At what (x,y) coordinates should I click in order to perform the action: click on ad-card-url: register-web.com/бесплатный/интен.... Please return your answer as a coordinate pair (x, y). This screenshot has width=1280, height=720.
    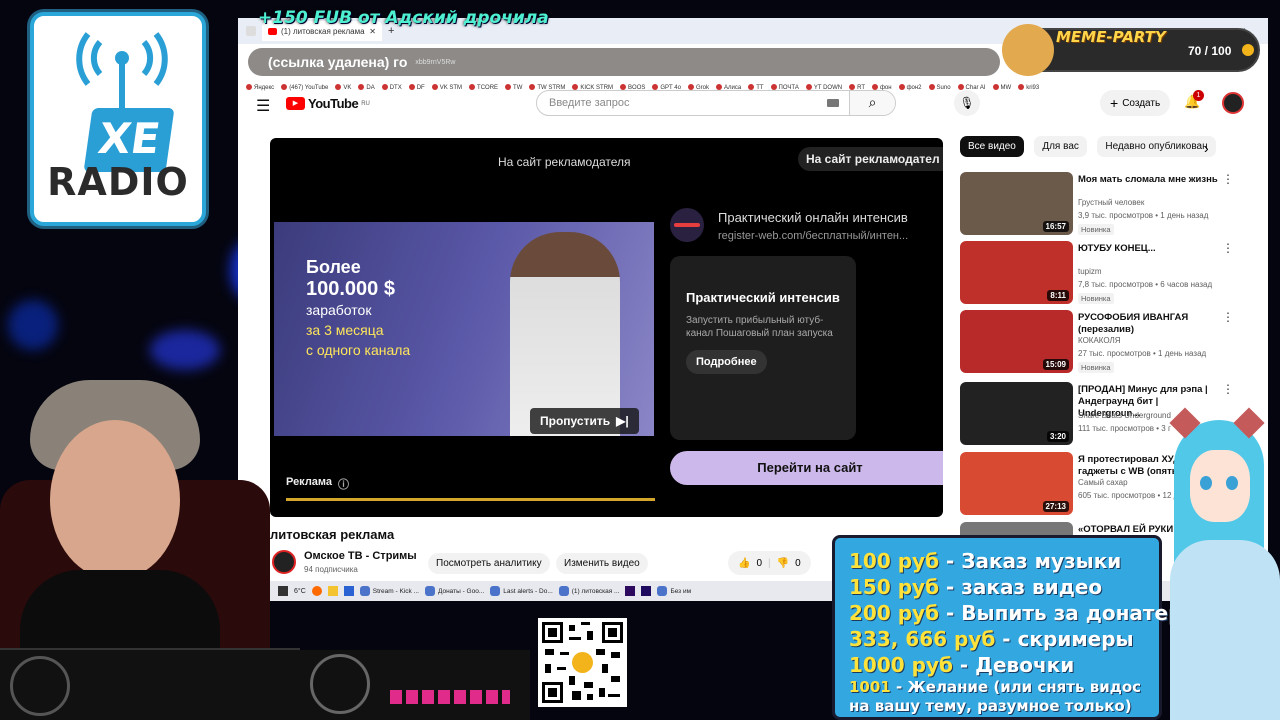
    Looking at the image, I should click on (813, 236).